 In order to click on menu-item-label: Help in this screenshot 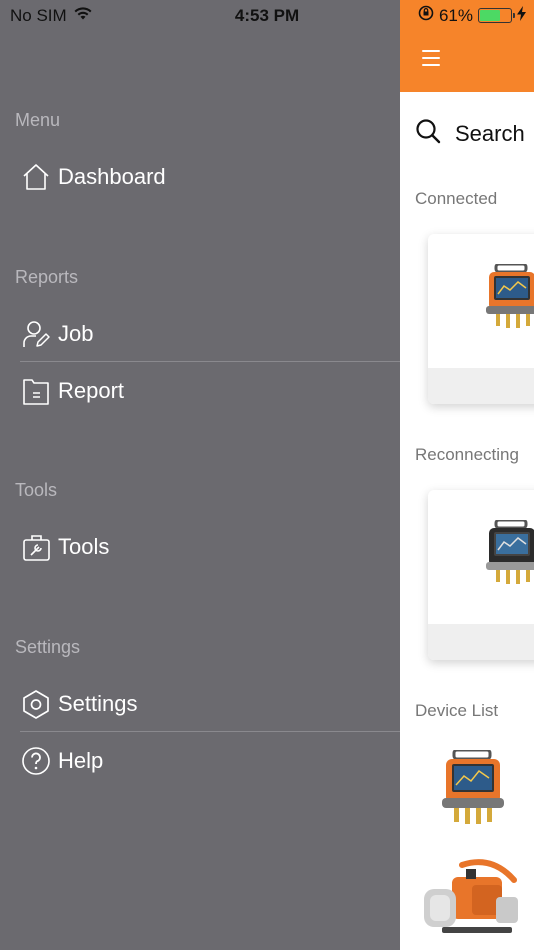, I will do `click(81, 760)`.